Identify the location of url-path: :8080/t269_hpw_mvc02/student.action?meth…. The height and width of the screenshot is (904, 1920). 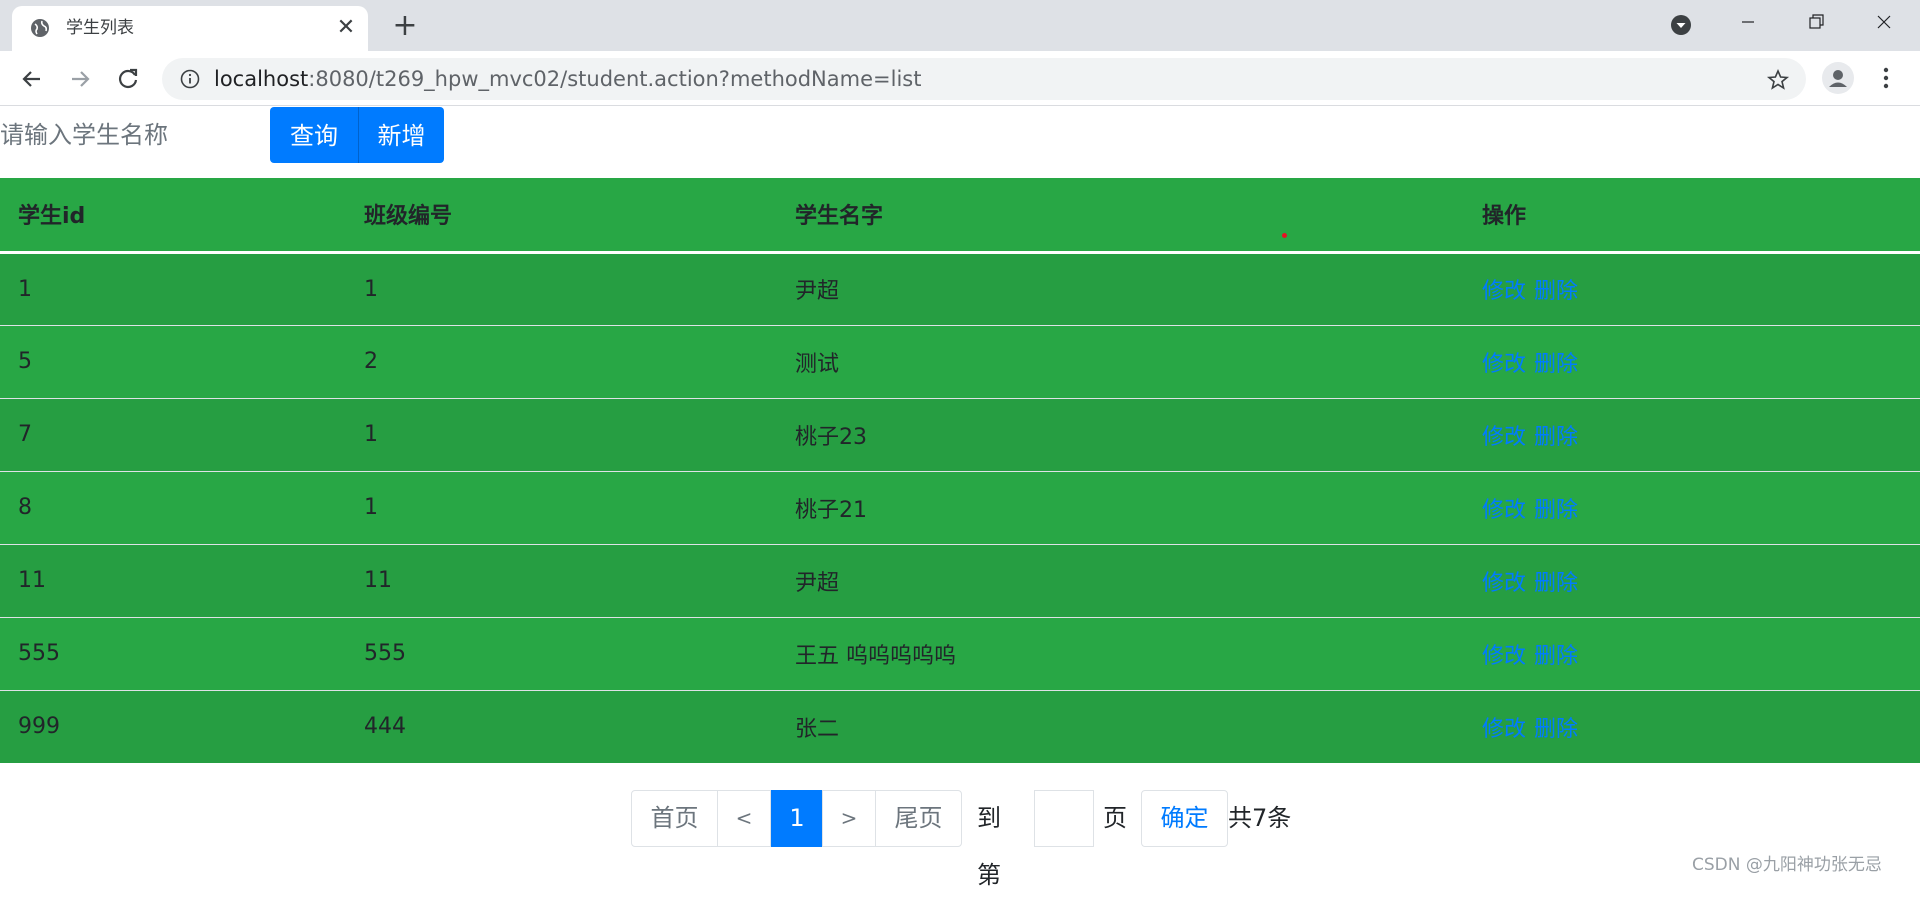
(615, 79).